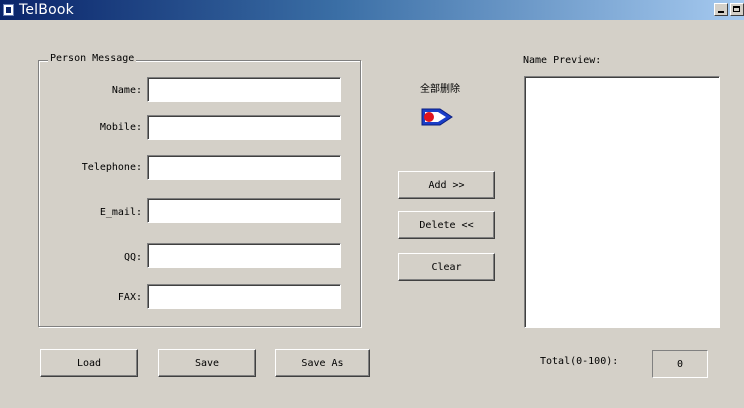  What do you see at coordinates (721, 9) in the screenshot?
I see `minimize-button` at bounding box center [721, 9].